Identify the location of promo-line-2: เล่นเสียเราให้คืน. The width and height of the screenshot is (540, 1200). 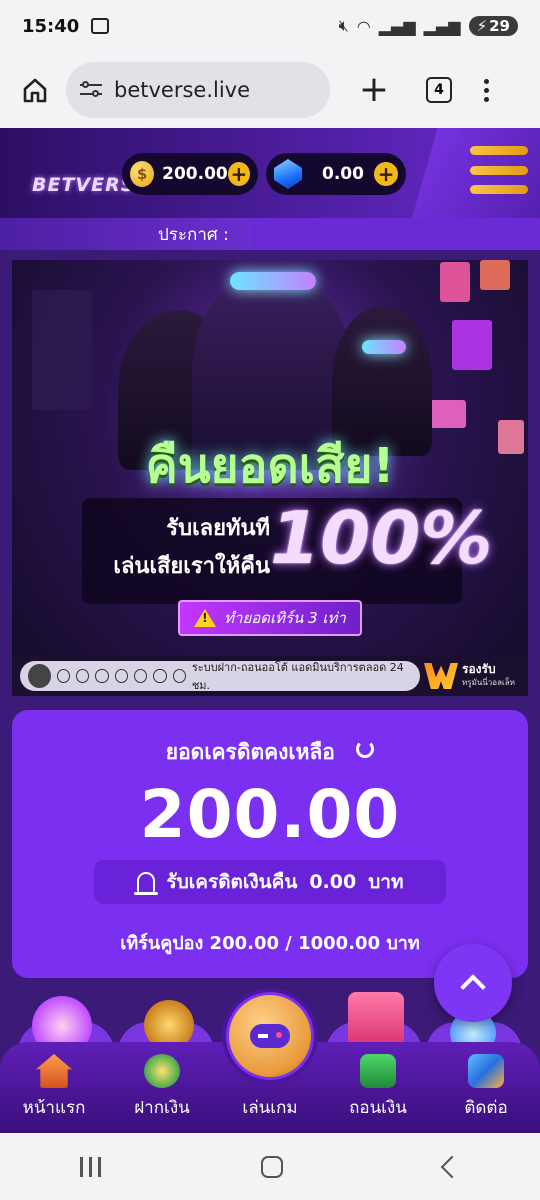
(191, 566).